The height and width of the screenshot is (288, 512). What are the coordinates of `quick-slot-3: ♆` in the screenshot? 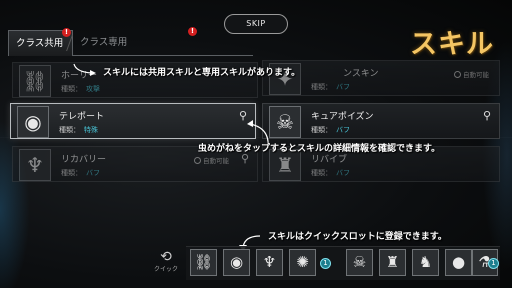 It's located at (269, 262).